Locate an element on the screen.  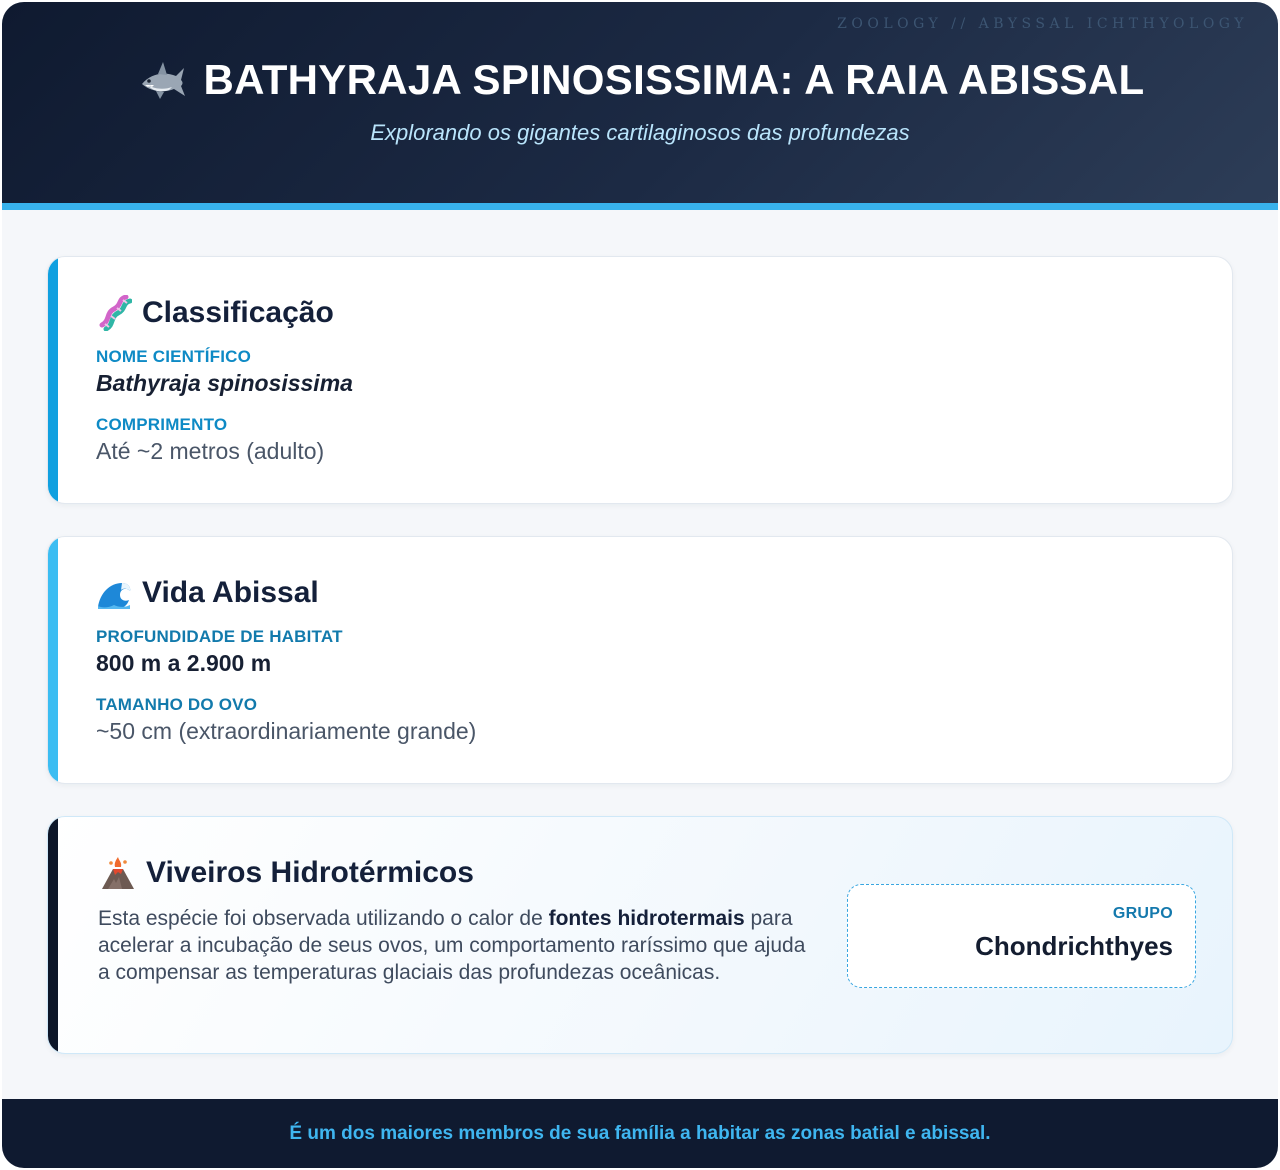
habitat-depth-value: 800 m a 2.900 m is located at coordinates (184, 663).